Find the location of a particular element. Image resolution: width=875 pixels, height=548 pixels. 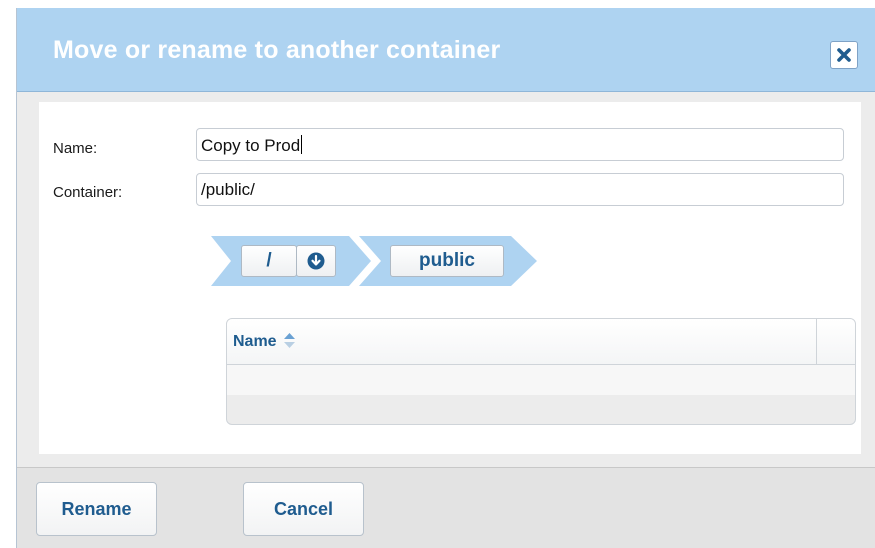

breadcrumb-public-label: public is located at coordinates (447, 260).